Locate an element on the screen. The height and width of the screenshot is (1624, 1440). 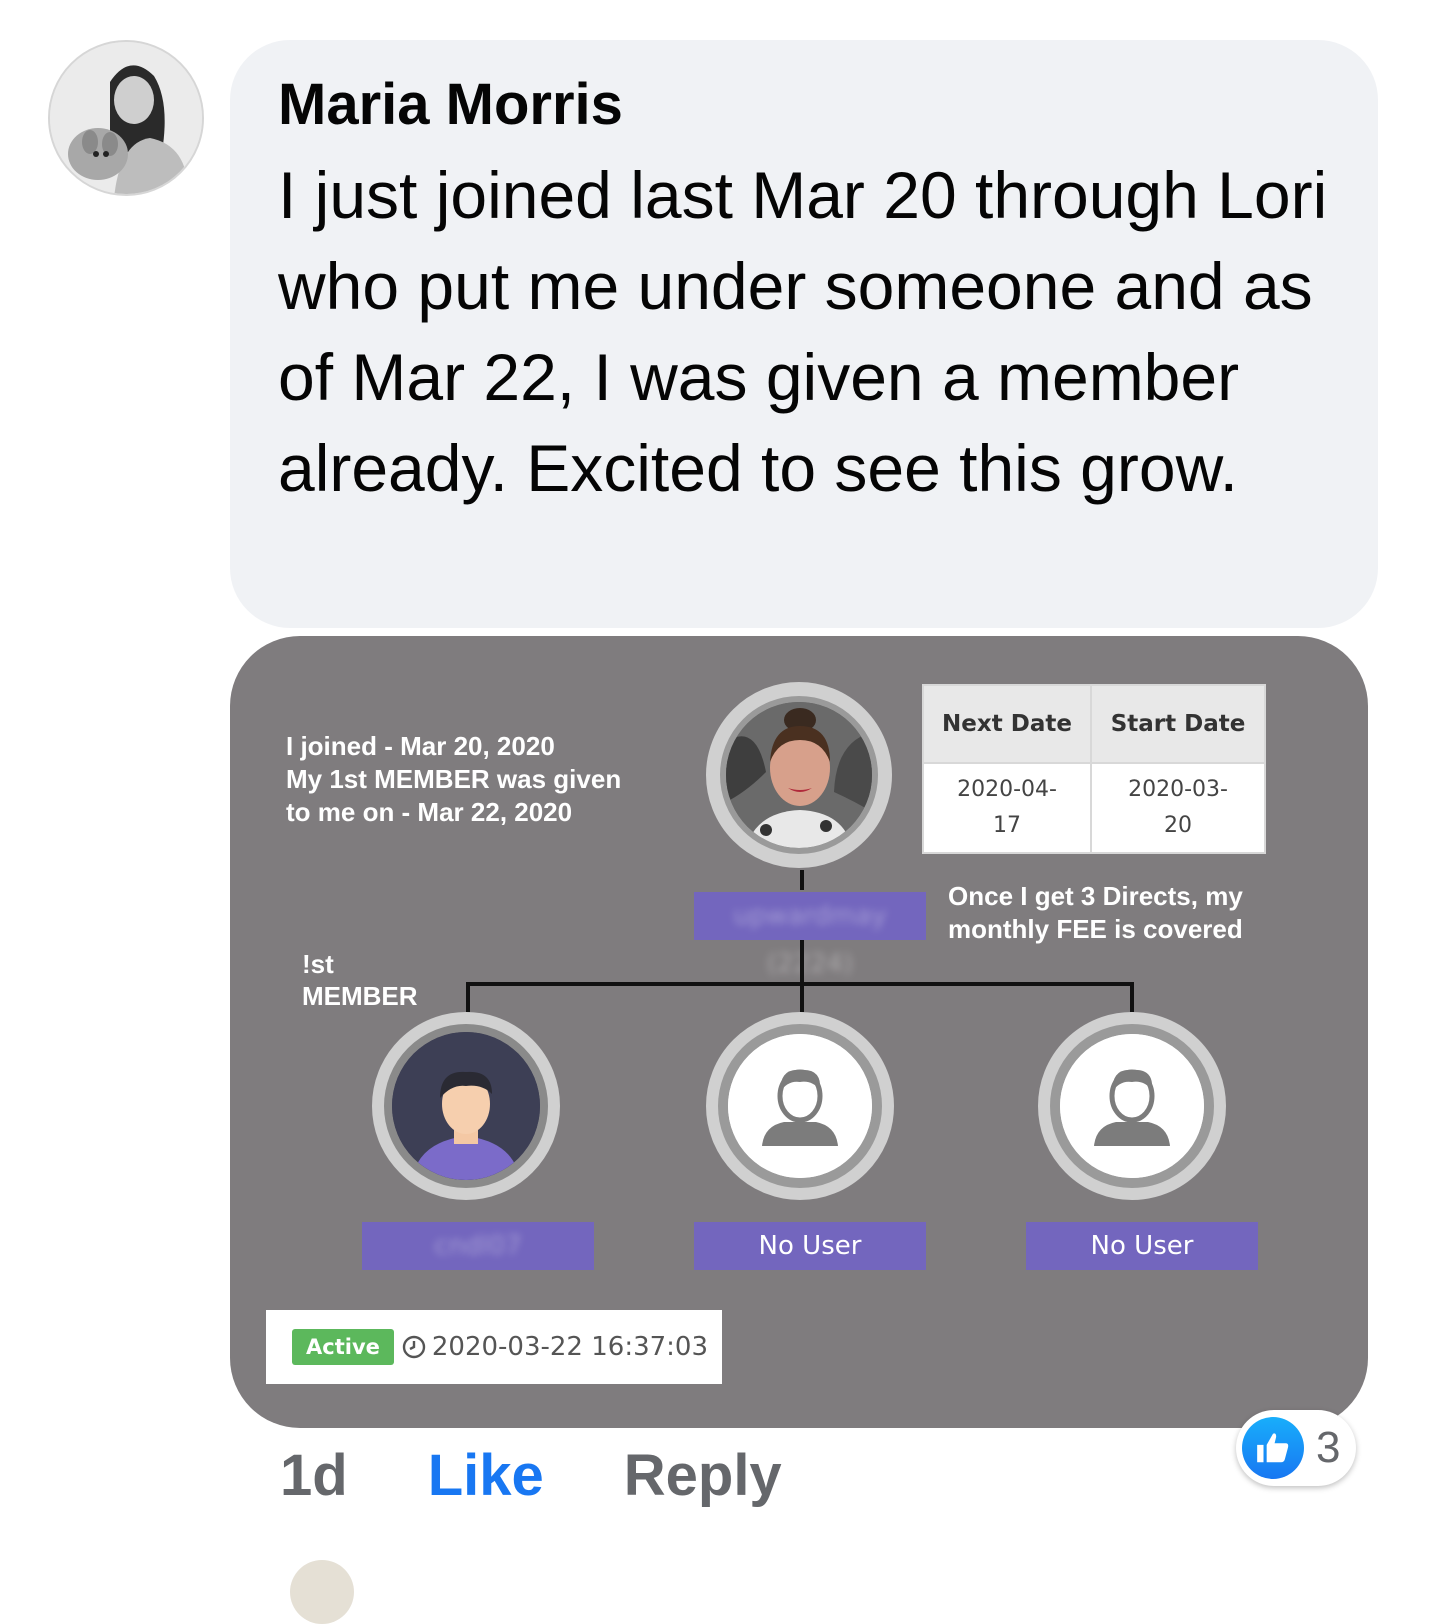
member-avatar is located at coordinates (466, 1106).